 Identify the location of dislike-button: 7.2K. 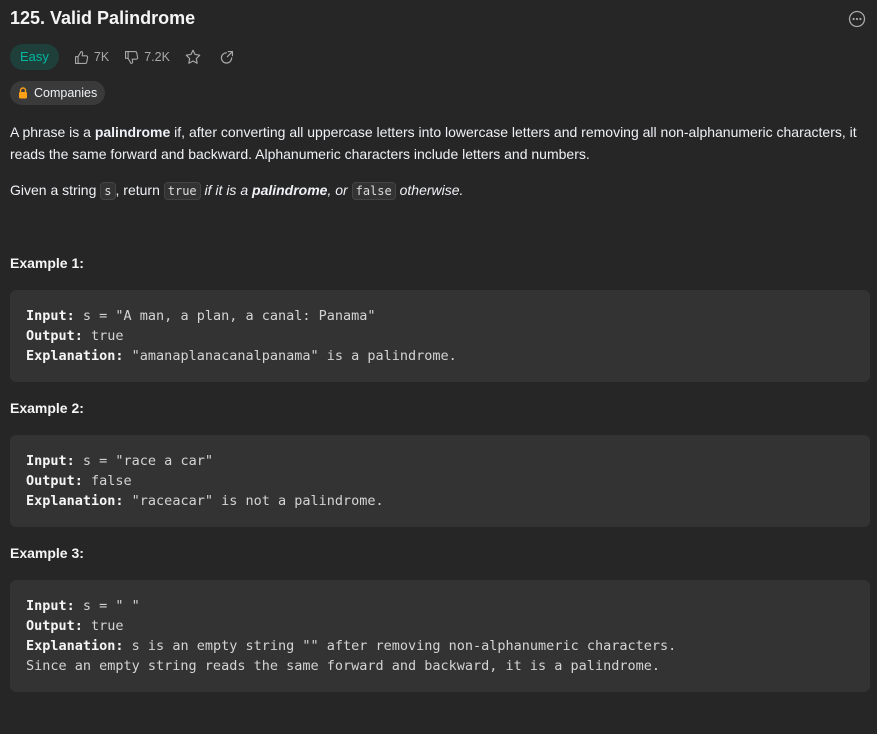
(146, 57).